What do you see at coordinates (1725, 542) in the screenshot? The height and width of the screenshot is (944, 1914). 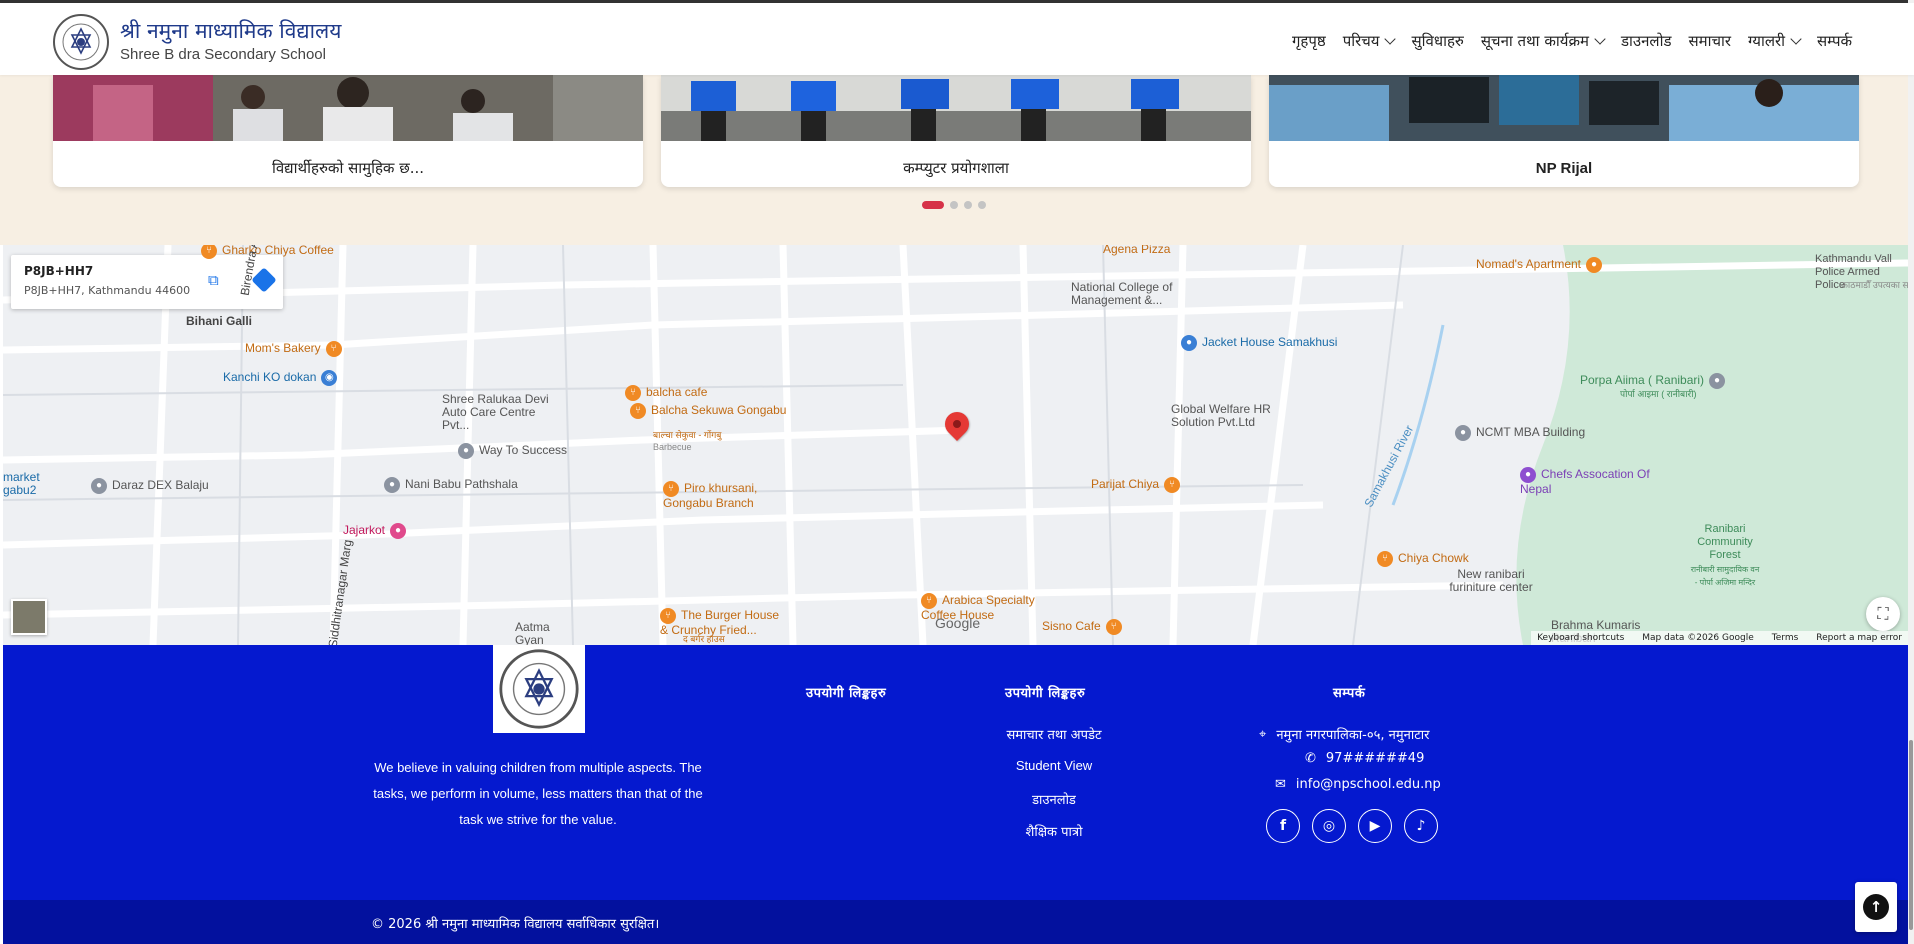 I see `map-place: Ranibari Community Forest` at bounding box center [1725, 542].